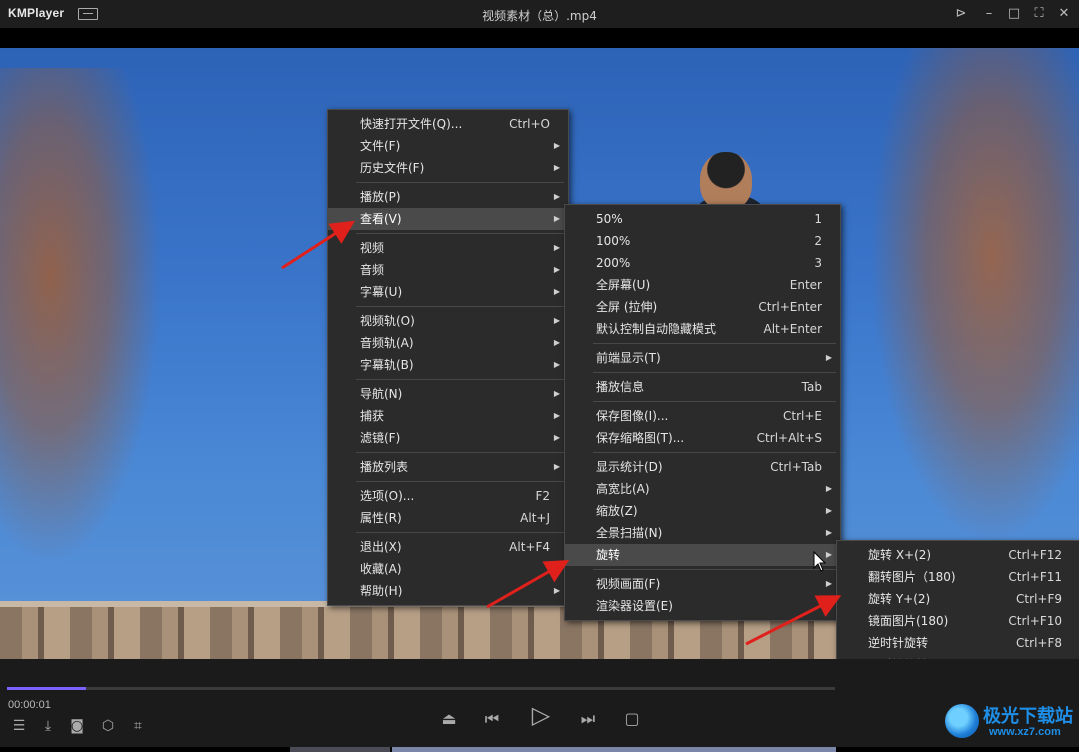 The width and height of the screenshot is (1079, 752). I want to click on main-menu-item: 退出(X) Alt+F4, so click(448, 547).